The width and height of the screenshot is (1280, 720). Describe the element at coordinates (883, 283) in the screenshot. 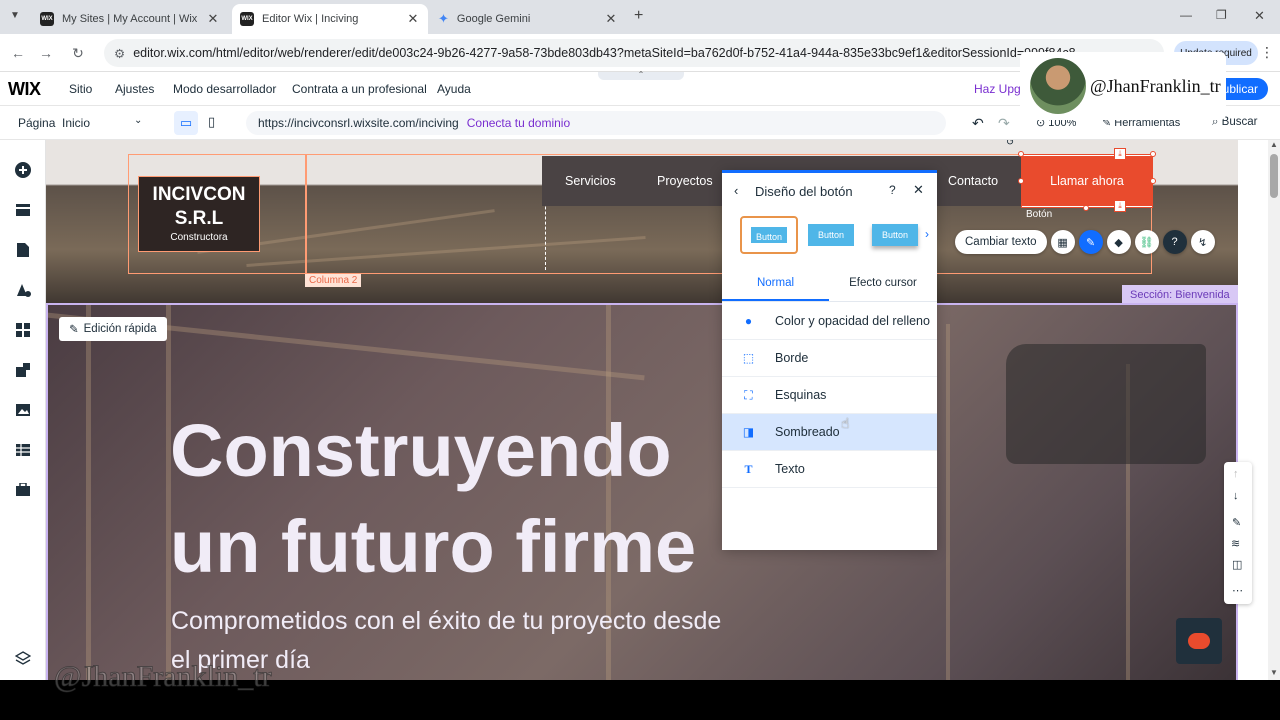

I see `tab-hover-effect: Efecto cursor` at that location.